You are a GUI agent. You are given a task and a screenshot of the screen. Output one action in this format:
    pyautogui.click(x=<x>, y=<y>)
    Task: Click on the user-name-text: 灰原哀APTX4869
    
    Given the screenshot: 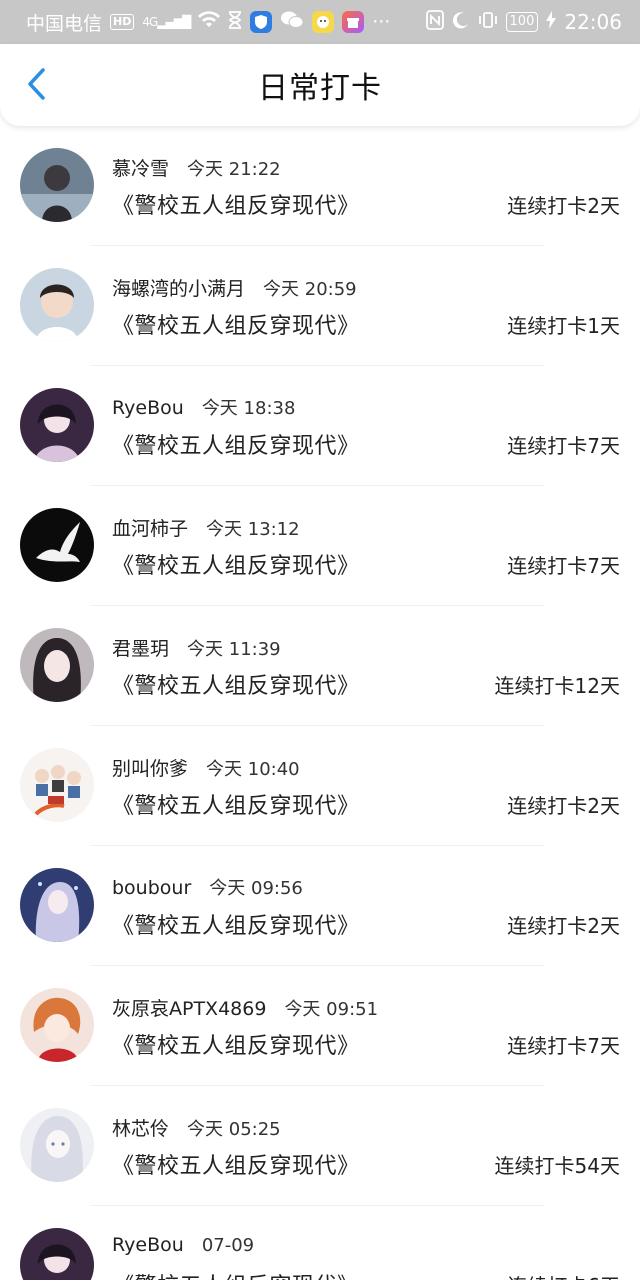 What is the action you would take?
    pyautogui.click(x=189, y=1009)
    